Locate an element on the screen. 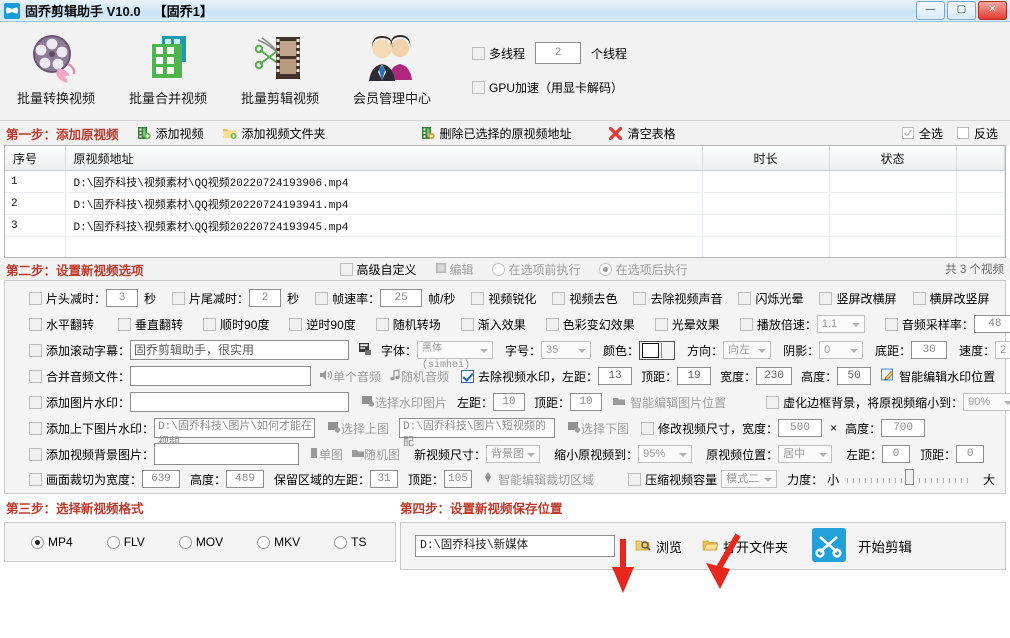  tail-trim-input: 2 is located at coordinates (265, 298).